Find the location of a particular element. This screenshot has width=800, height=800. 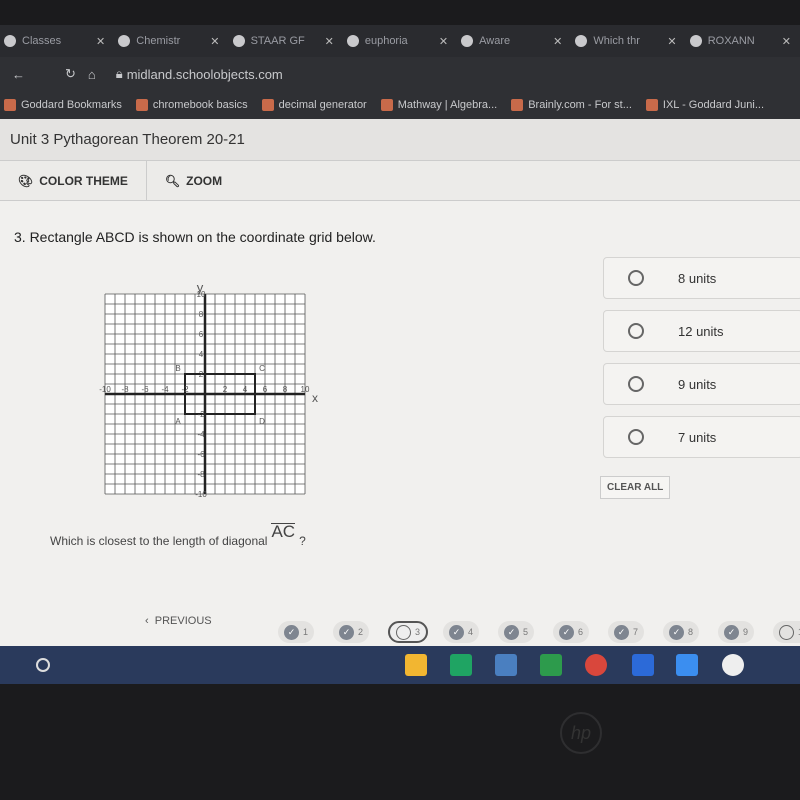

browser-tab: Aware ✕ is located at coordinates (514, 41).